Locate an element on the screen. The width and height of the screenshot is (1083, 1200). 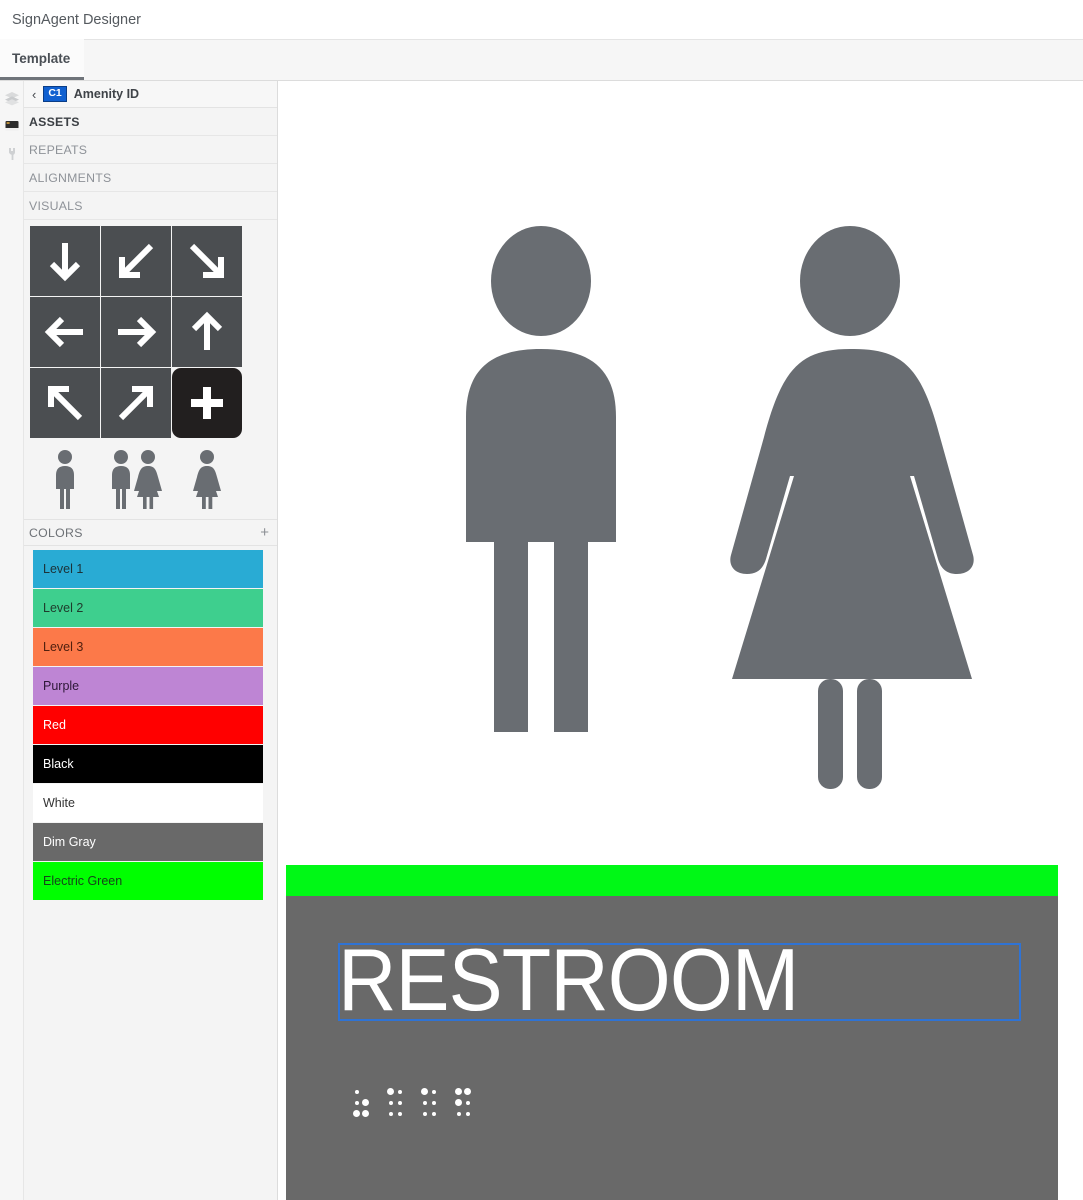
asset-tile-grid is located at coordinates (153, 332).